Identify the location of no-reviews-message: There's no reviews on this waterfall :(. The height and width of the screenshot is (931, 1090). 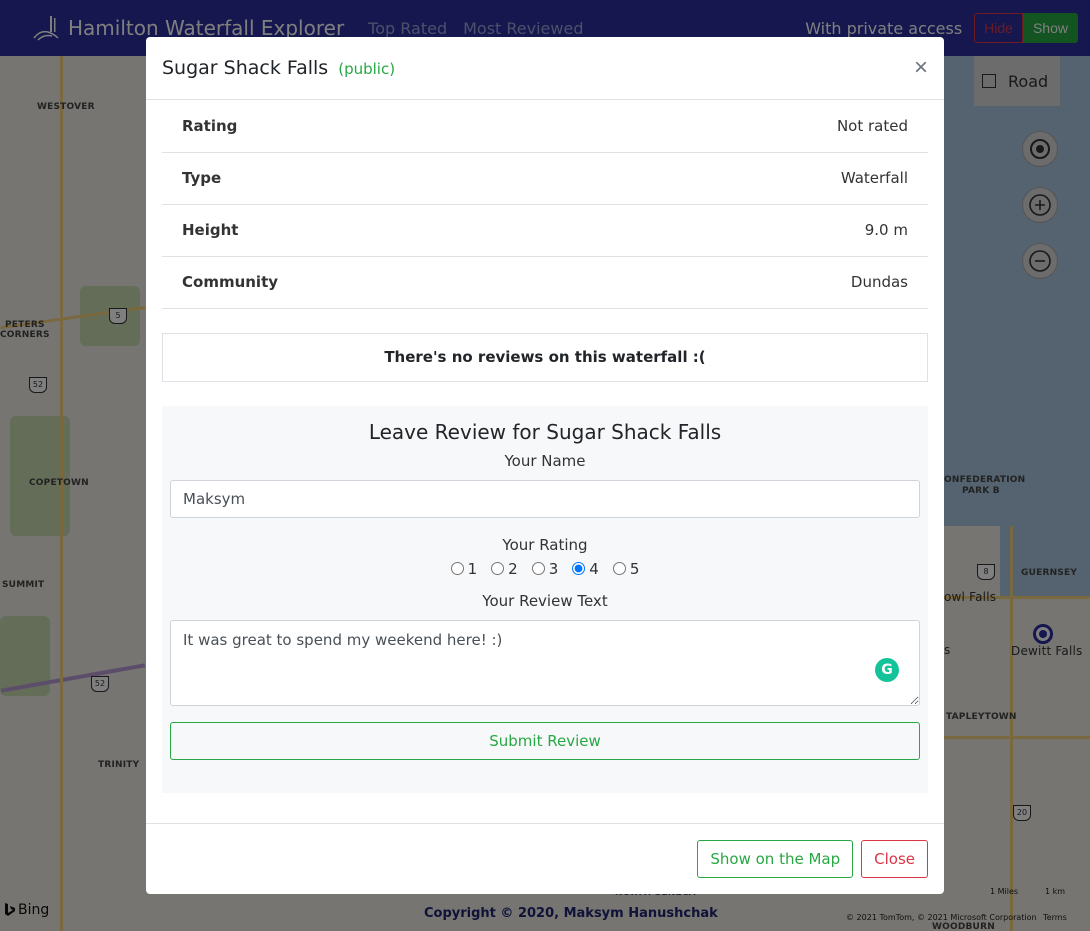
(545, 357).